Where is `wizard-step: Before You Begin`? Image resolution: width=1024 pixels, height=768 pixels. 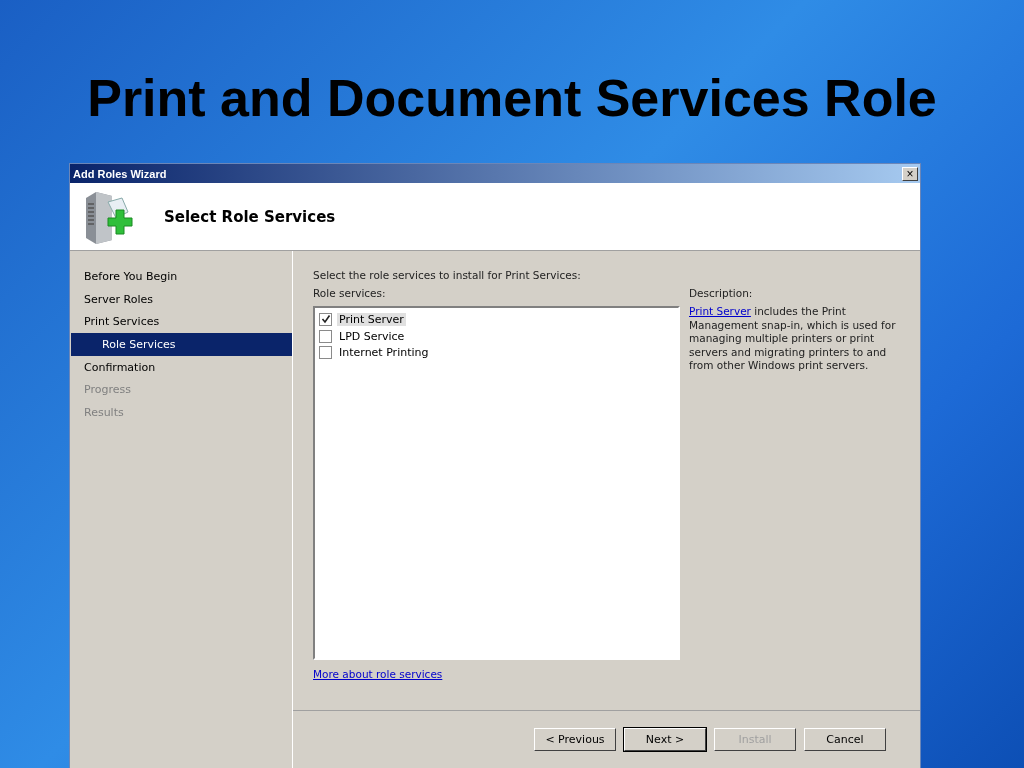 wizard-step: Before You Begin is located at coordinates (181, 276).